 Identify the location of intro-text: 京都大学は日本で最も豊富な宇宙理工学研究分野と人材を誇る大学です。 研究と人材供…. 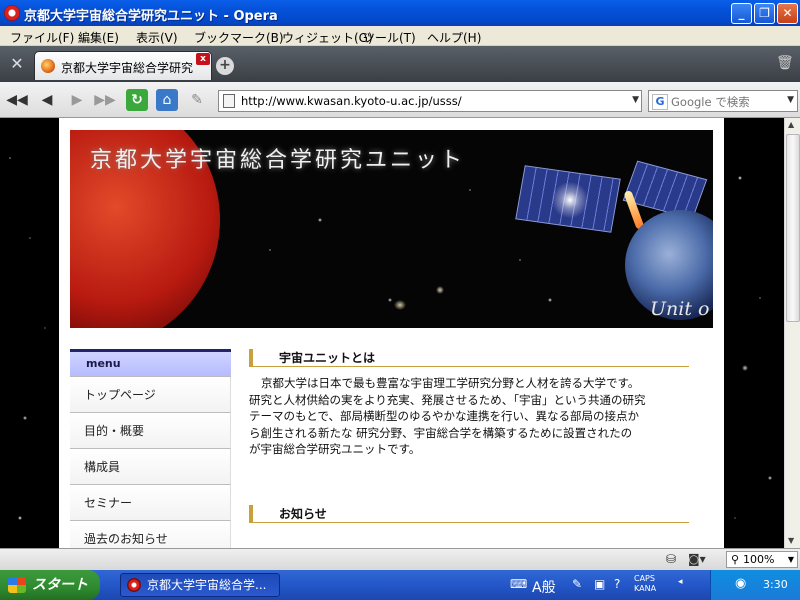
(467, 416).